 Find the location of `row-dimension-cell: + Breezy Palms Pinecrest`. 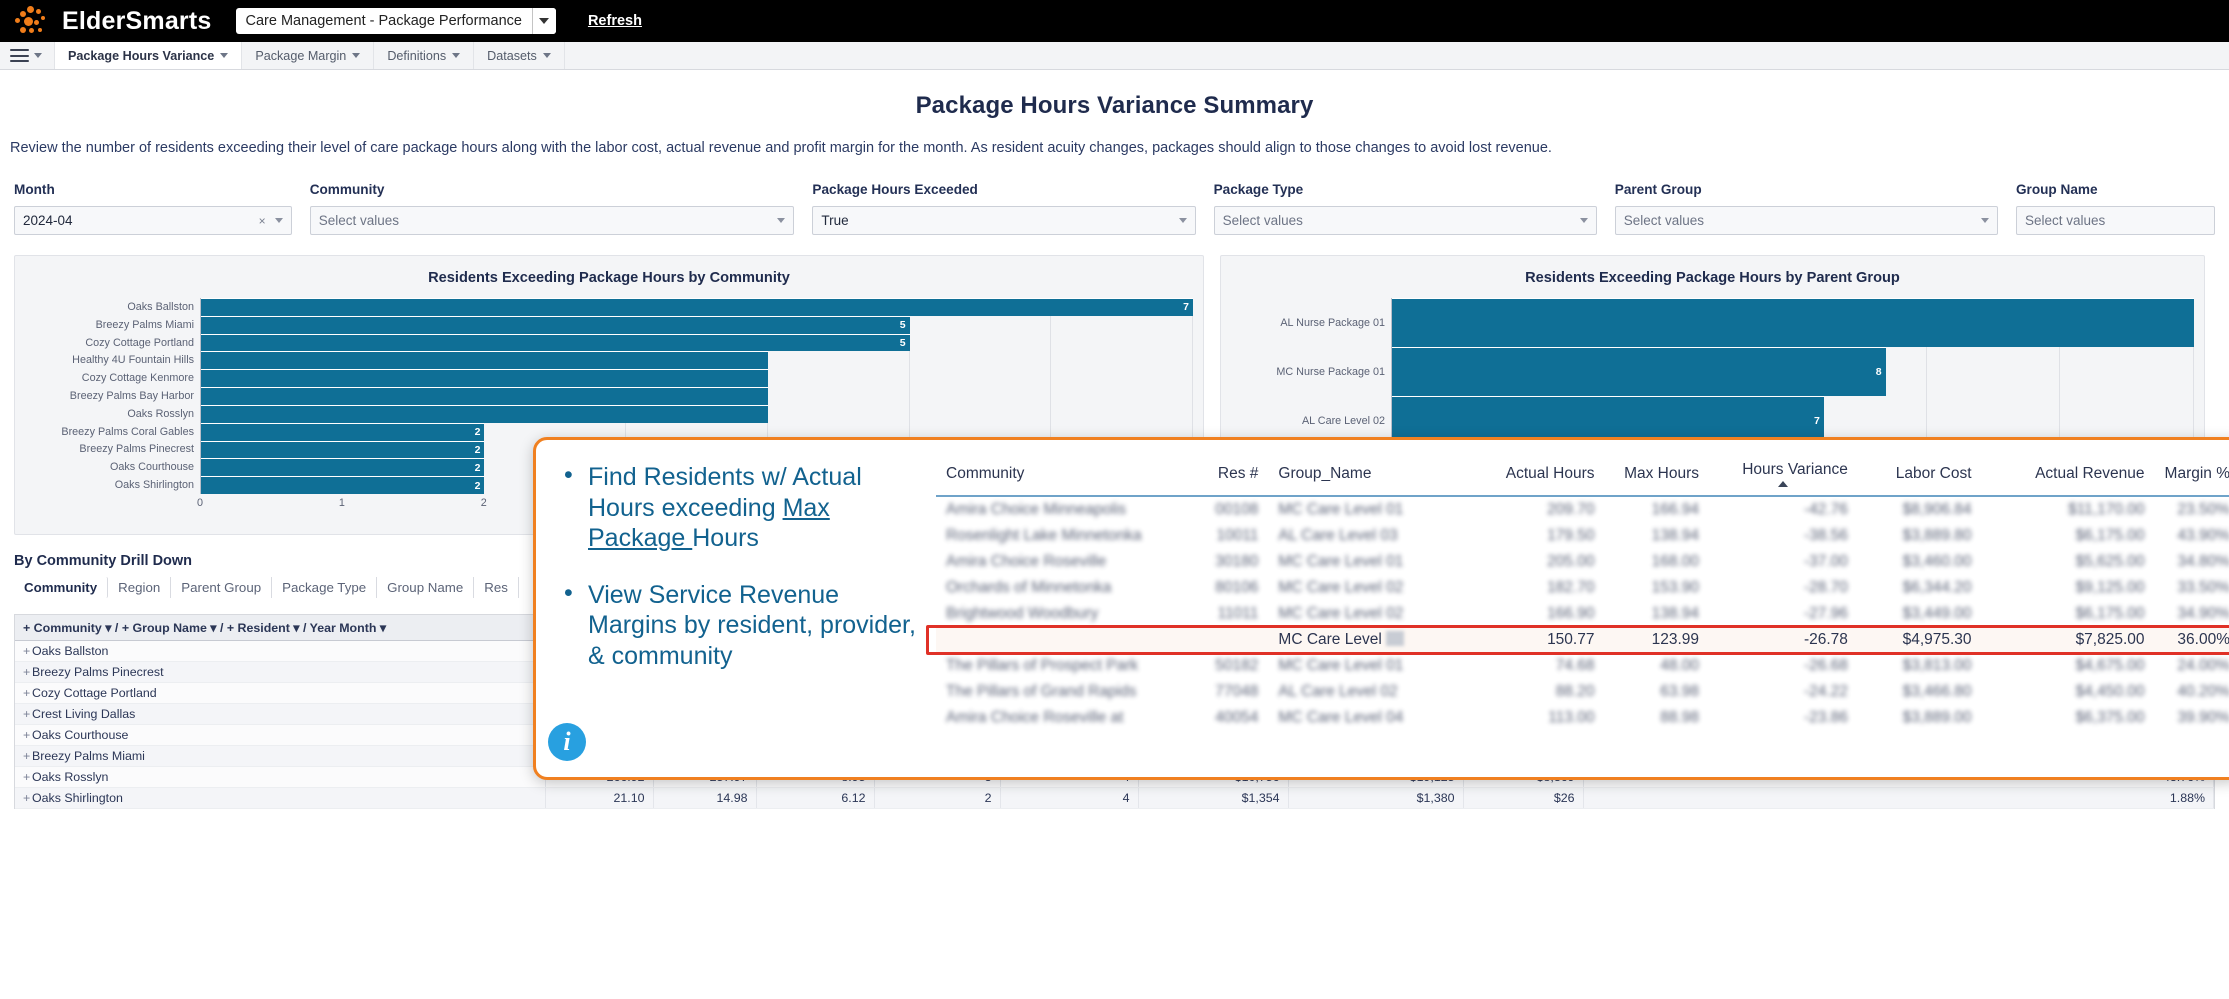

row-dimension-cell: + Breezy Palms Pinecrest is located at coordinates (280, 672).